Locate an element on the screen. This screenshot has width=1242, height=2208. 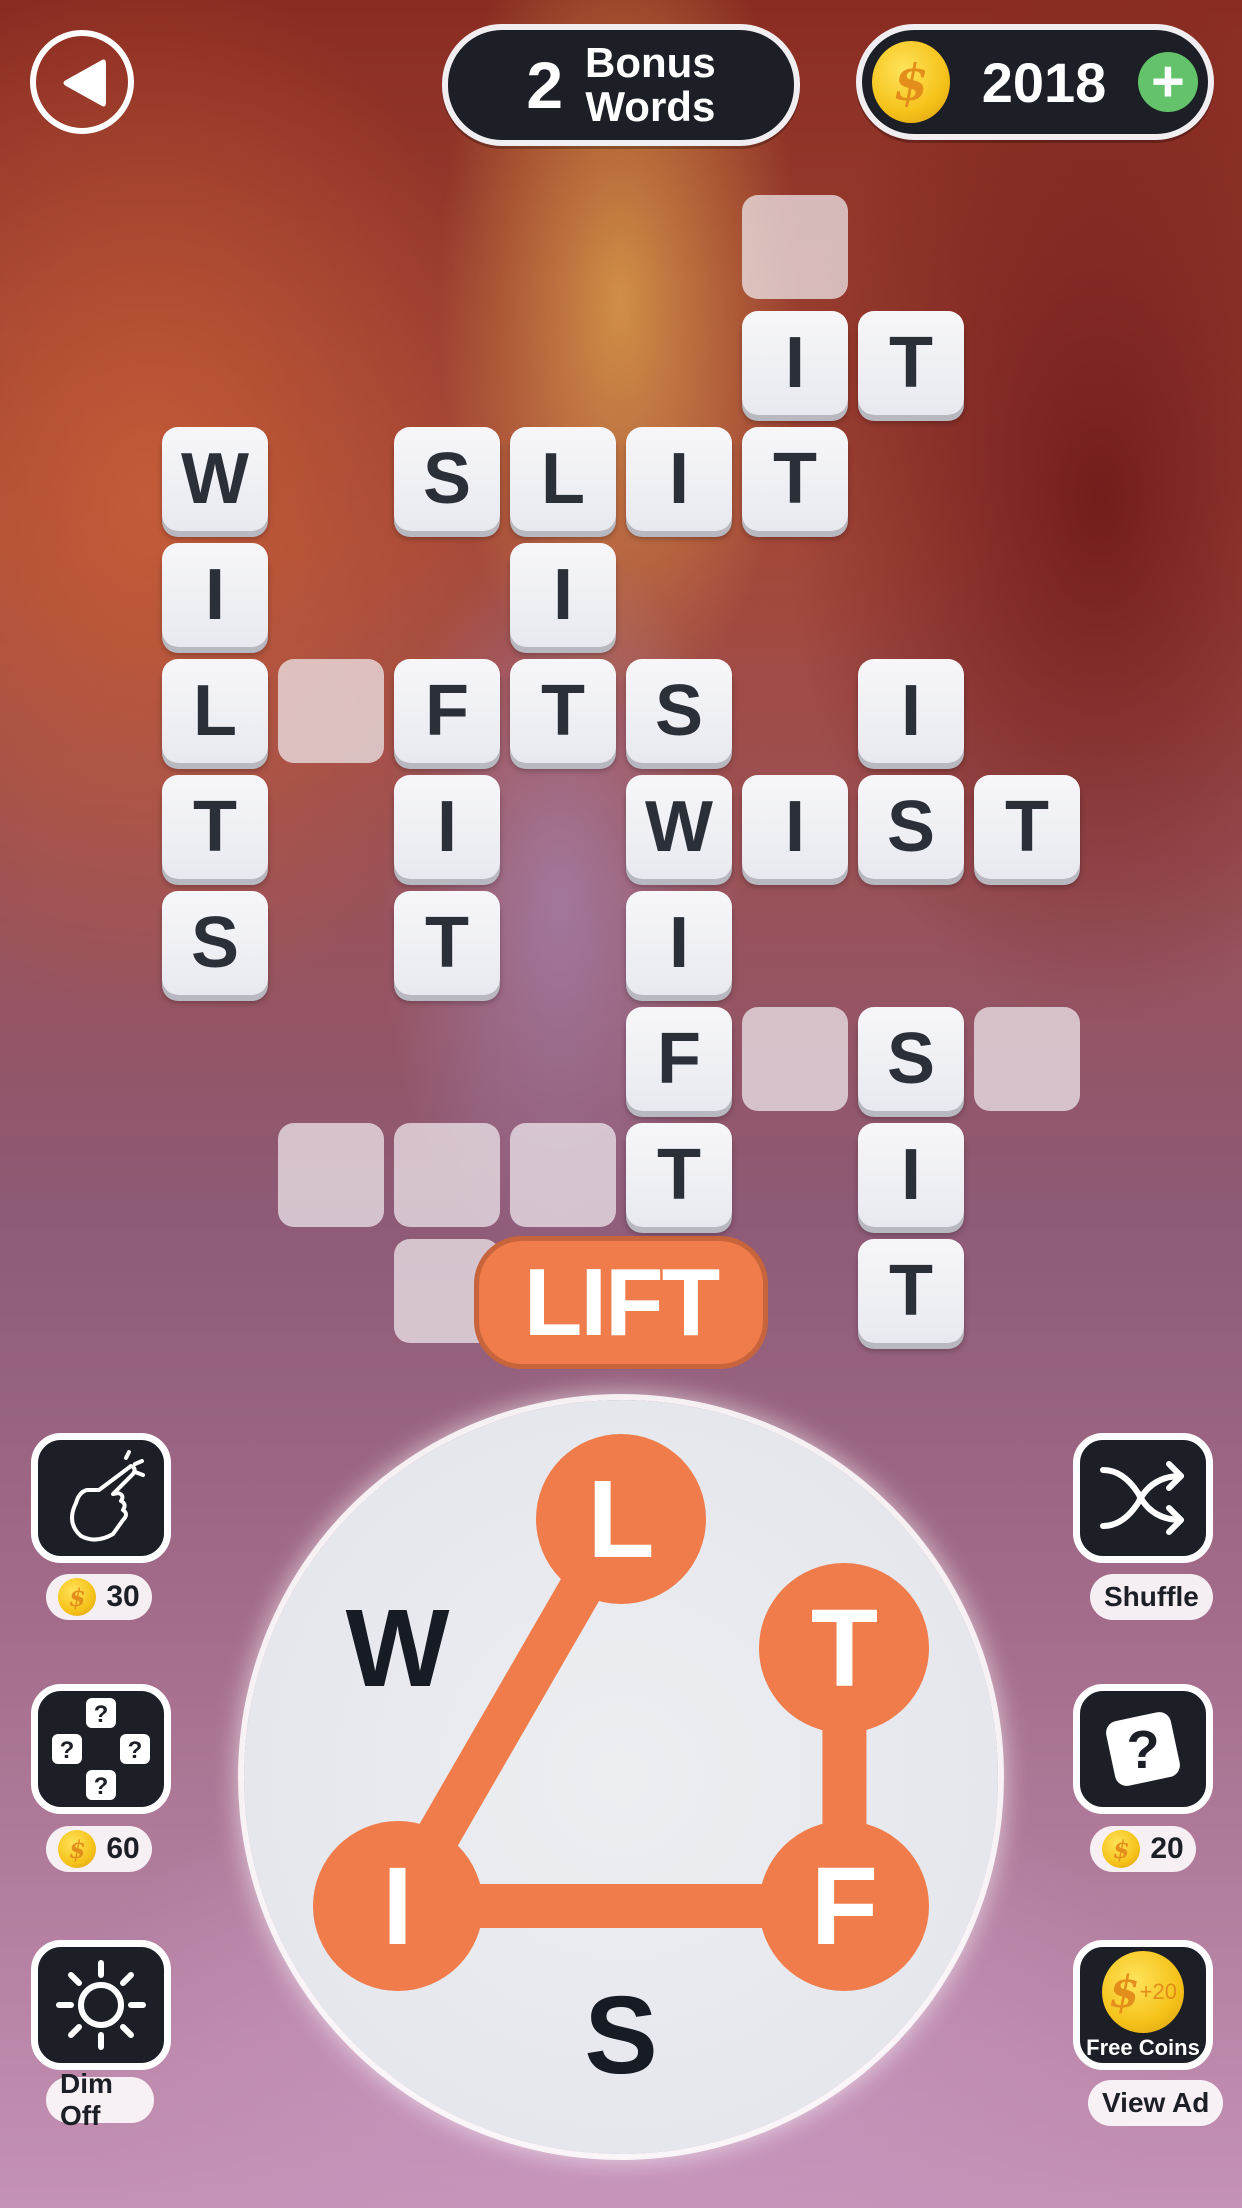
dim-toggle-button is located at coordinates (101, 2005).